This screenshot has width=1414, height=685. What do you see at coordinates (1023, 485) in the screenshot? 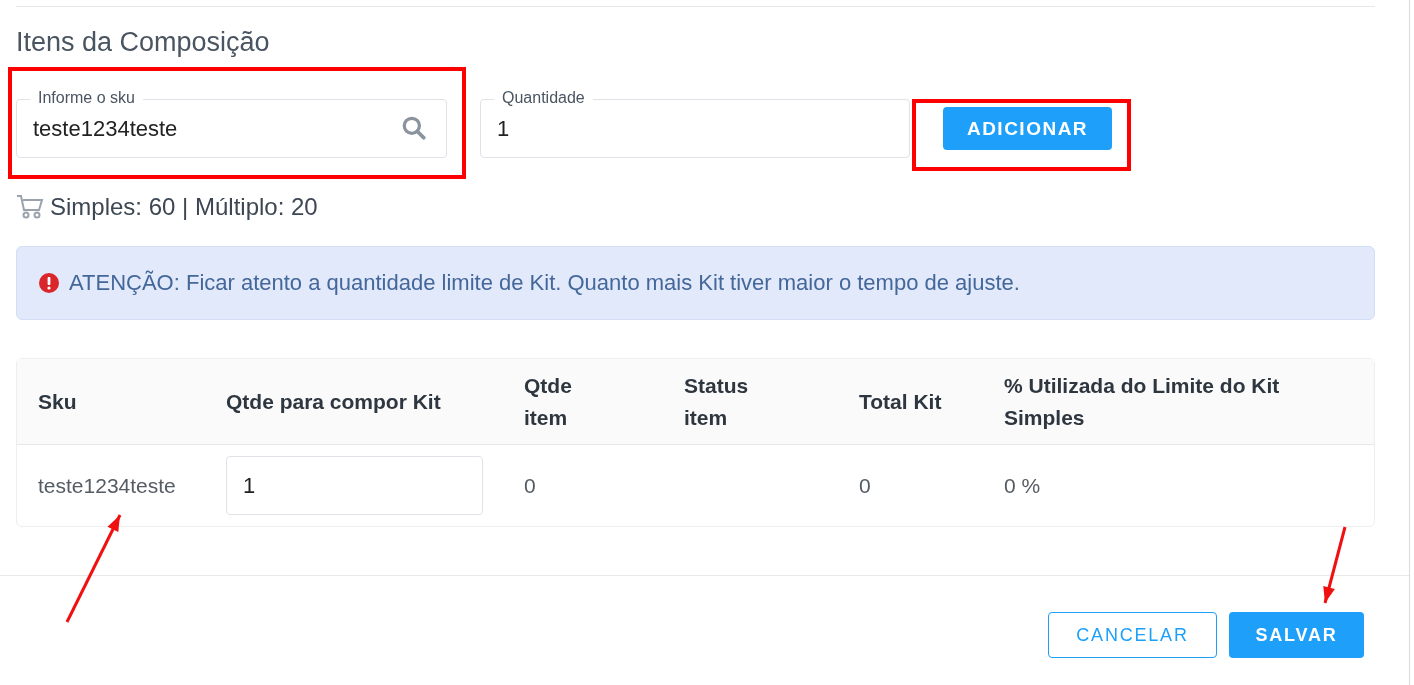
I see `table-cell-text: 0 %` at bounding box center [1023, 485].